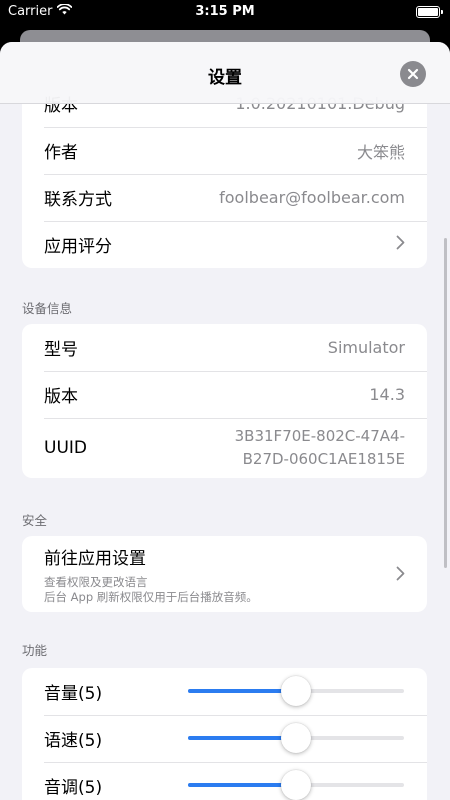 This screenshot has width=450, height=800. What do you see at coordinates (312, 197) in the screenshot?
I see `contact-value: foolbear@foolbear.com` at bounding box center [312, 197].